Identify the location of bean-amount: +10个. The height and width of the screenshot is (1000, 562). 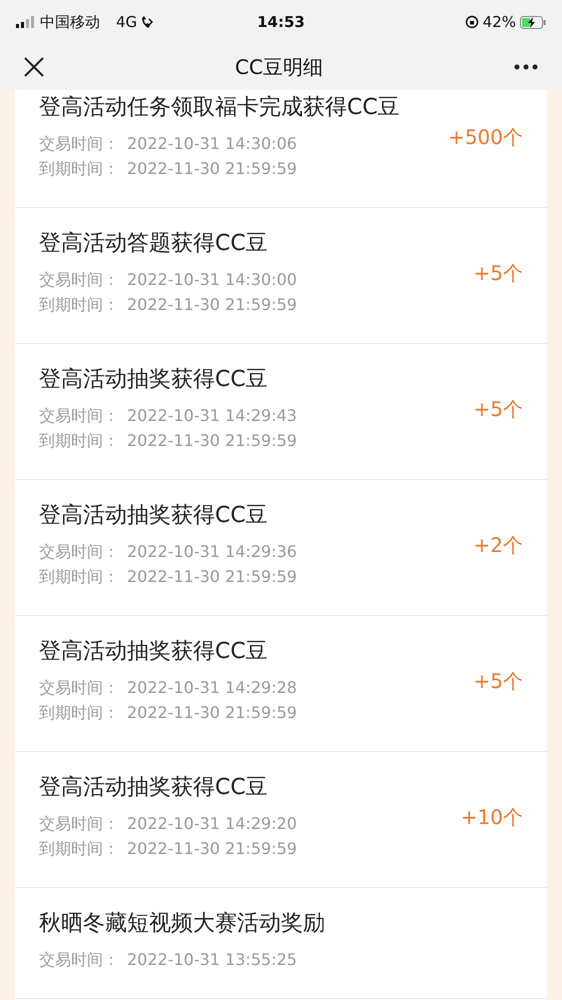
(491, 817).